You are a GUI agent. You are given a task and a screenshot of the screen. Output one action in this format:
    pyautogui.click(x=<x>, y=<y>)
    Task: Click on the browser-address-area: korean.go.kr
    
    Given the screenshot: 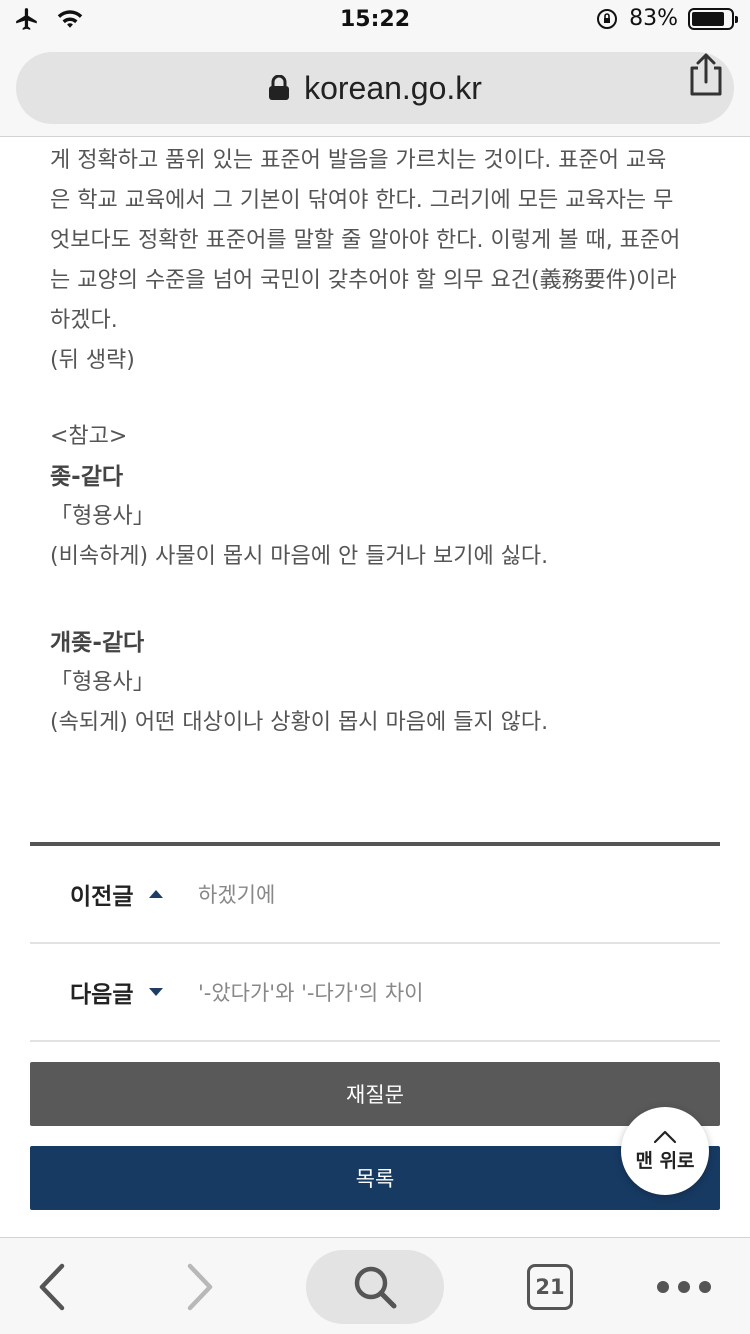 What is the action you would take?
    pyautogui.click(x=375, y=88)
    